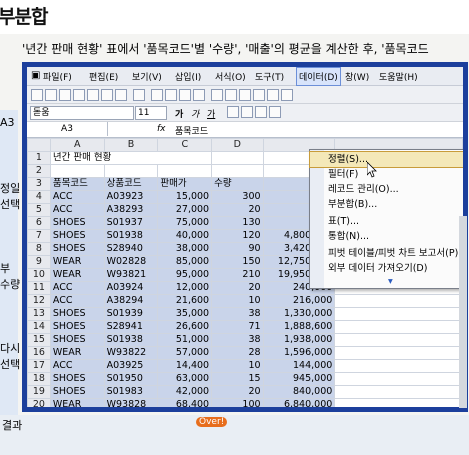 This screenshot has height=455, width=469. What do you see at coordinates (275, 112) in the screenshot?
I see `merge-center-icon` at bounding box center [275, 112].